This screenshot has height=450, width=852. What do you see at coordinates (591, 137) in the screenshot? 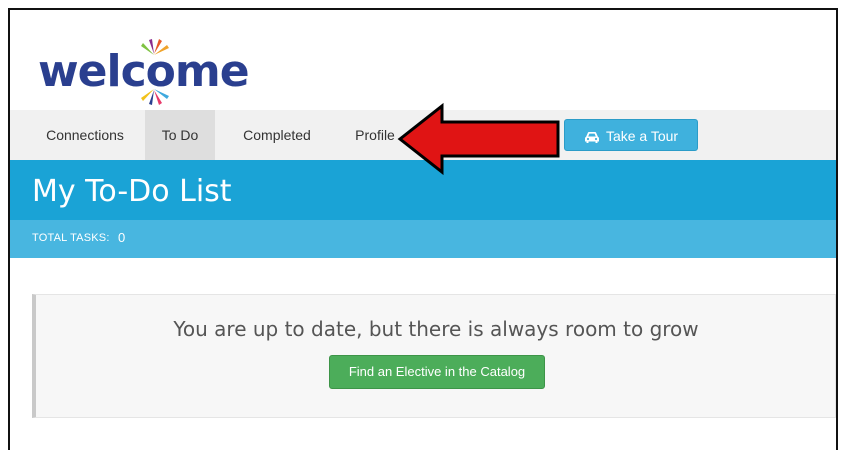
I see `car-icon` at bounding box center [591, 137].